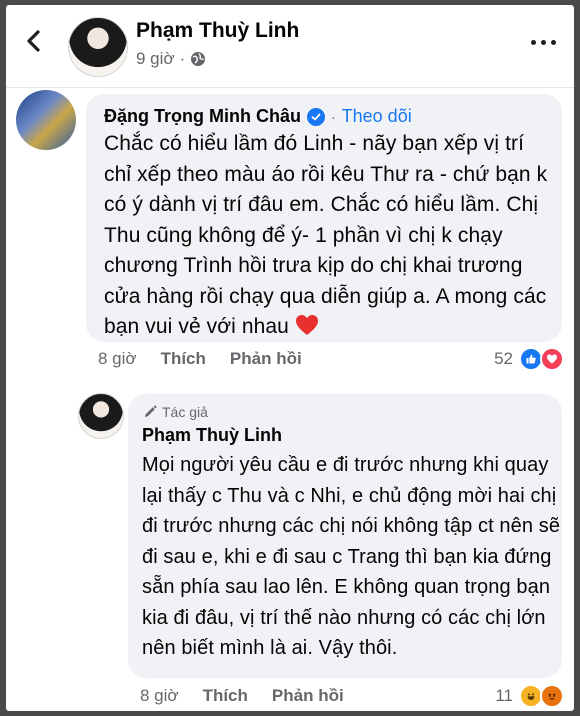 The height and width of the screenshot is (716, 580). I want to click on reaction-count: 52, so click(503, 358).